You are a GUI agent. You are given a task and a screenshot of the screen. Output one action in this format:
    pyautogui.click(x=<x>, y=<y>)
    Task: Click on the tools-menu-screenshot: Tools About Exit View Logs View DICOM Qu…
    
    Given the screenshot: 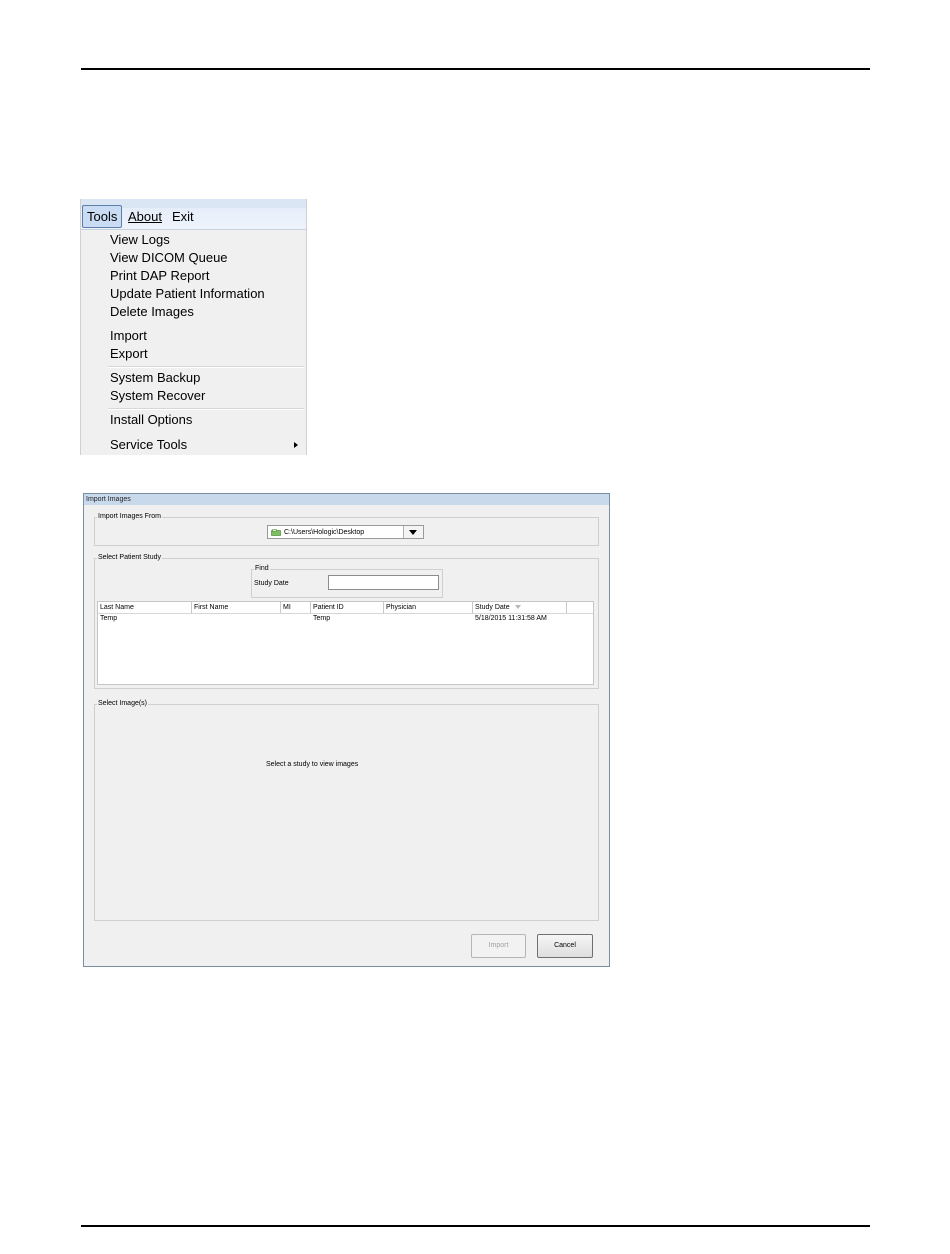 What is the action you would take?
    pyautogui.click(x=193, y=327)
    